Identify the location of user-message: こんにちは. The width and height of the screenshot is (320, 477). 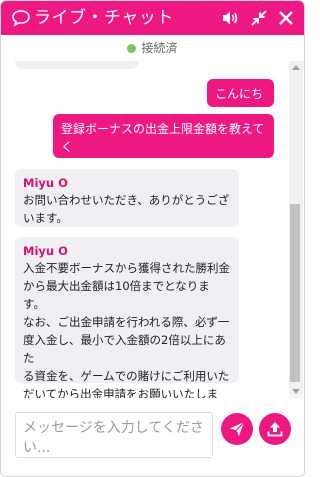
(240, 99).